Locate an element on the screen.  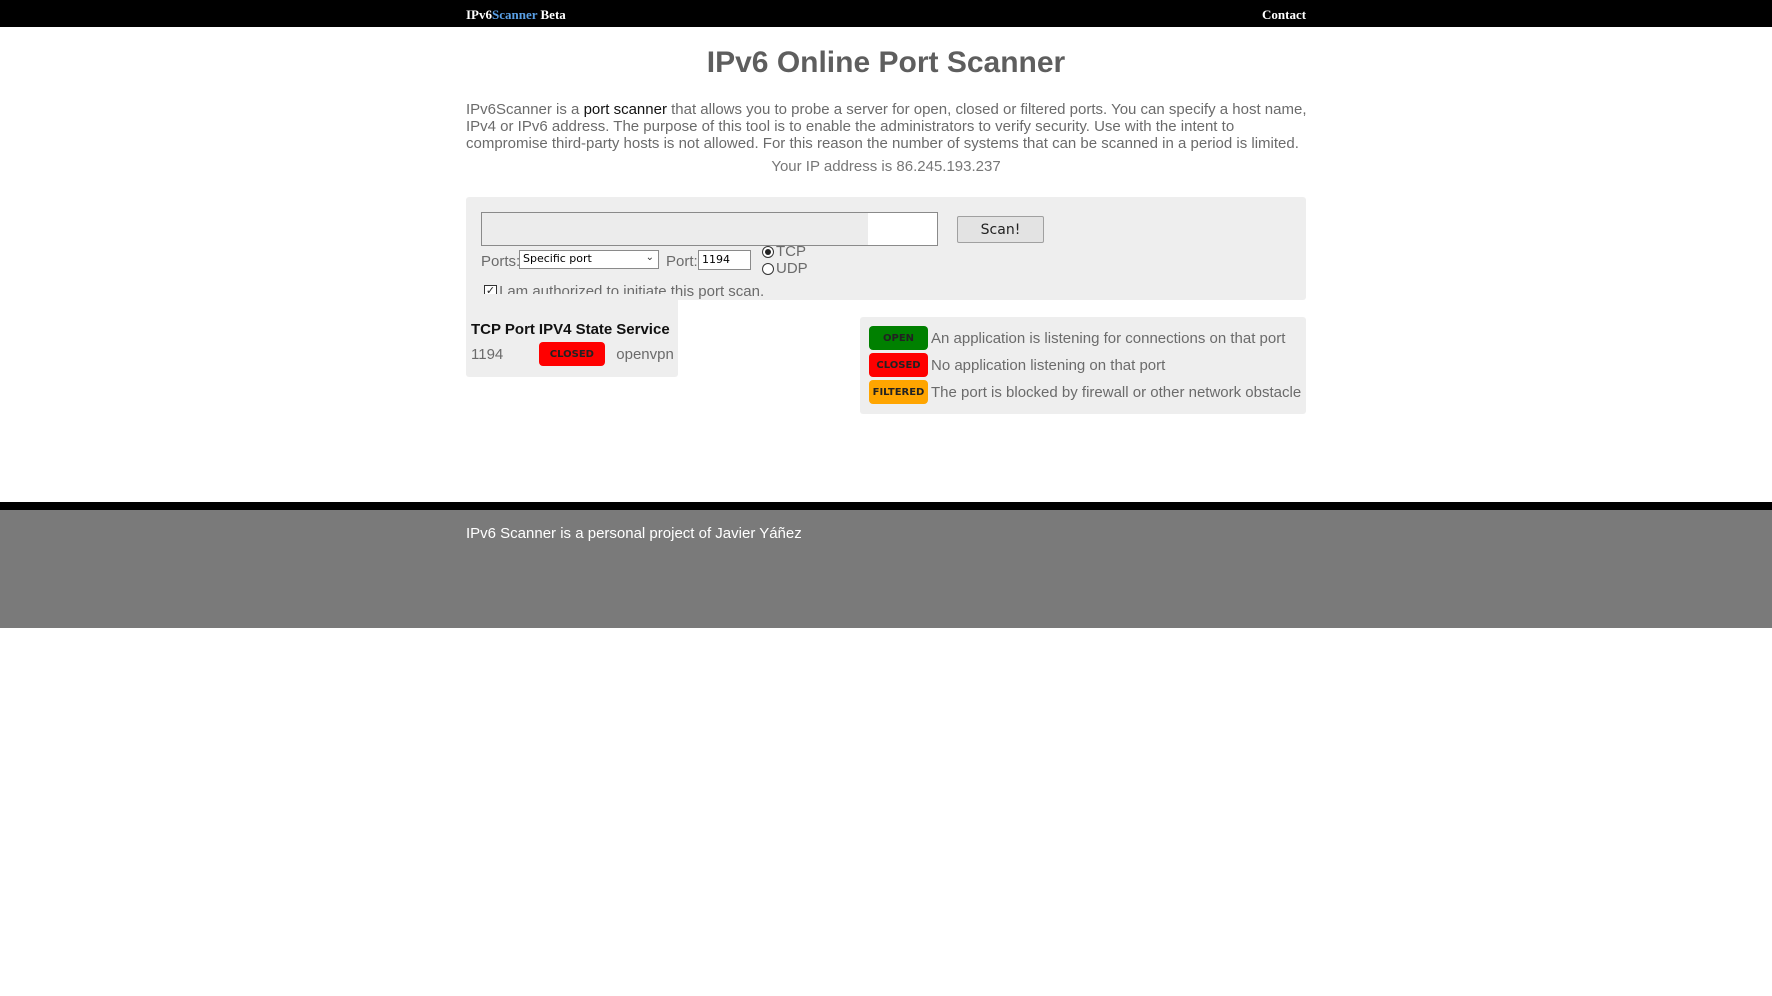
udp-radio-label: UDP is located at coordinates (792, 268).